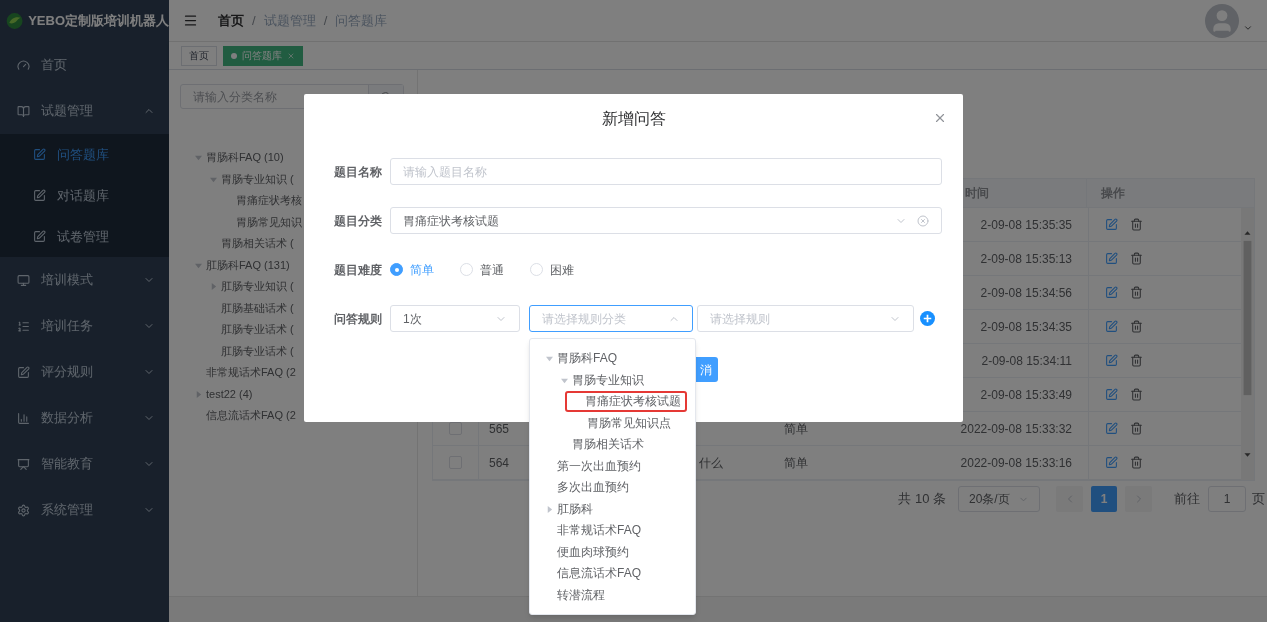 The height and width of the screenshot is (622, 1267). I want to click on select-field: 1次, so click(455, 318).